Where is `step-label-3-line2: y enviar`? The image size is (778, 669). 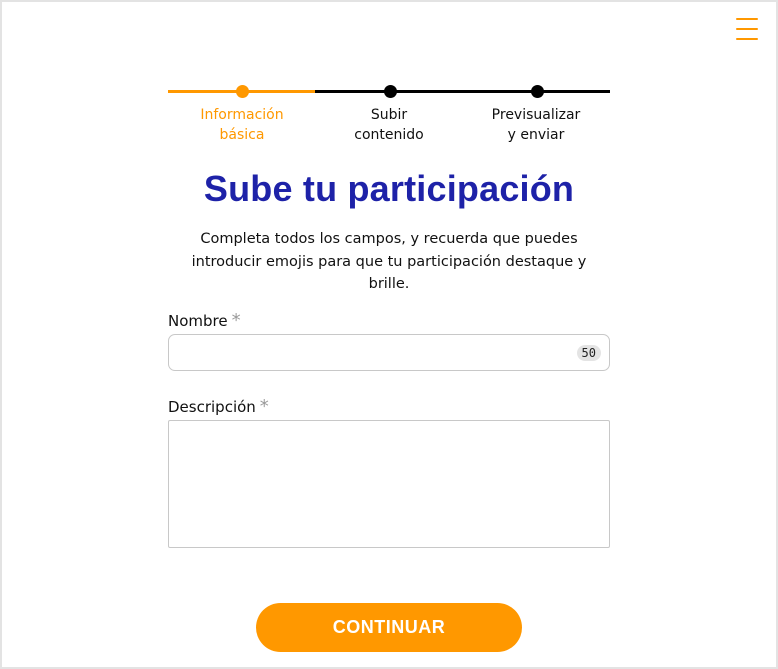 step-label-3-line2: y enviar is located at coordinates (536, 135).